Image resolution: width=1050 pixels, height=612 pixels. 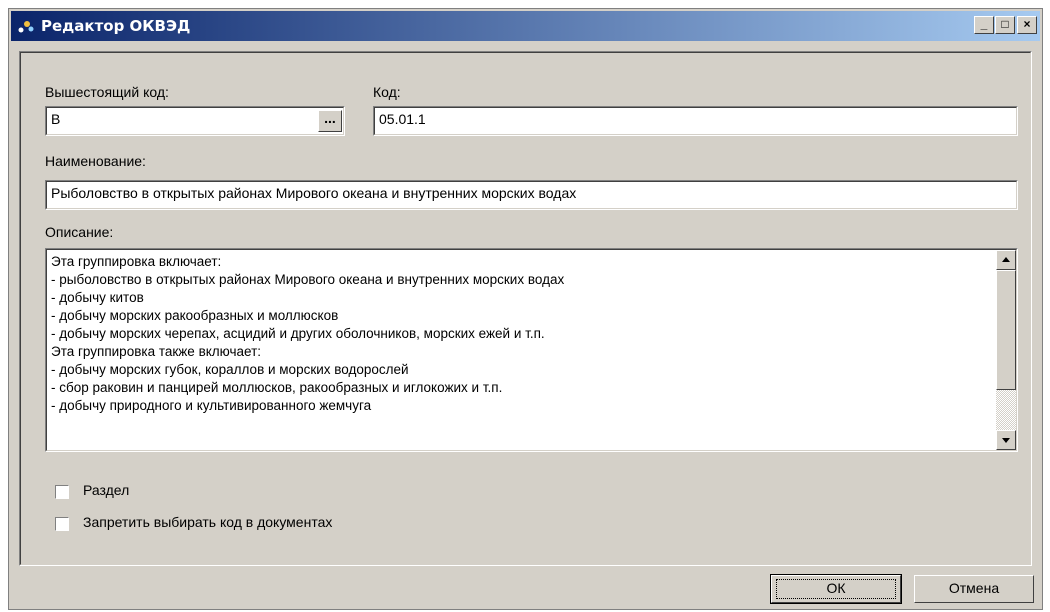 I want to click on code-field: 05.01.1, so click(x=695, y=121).